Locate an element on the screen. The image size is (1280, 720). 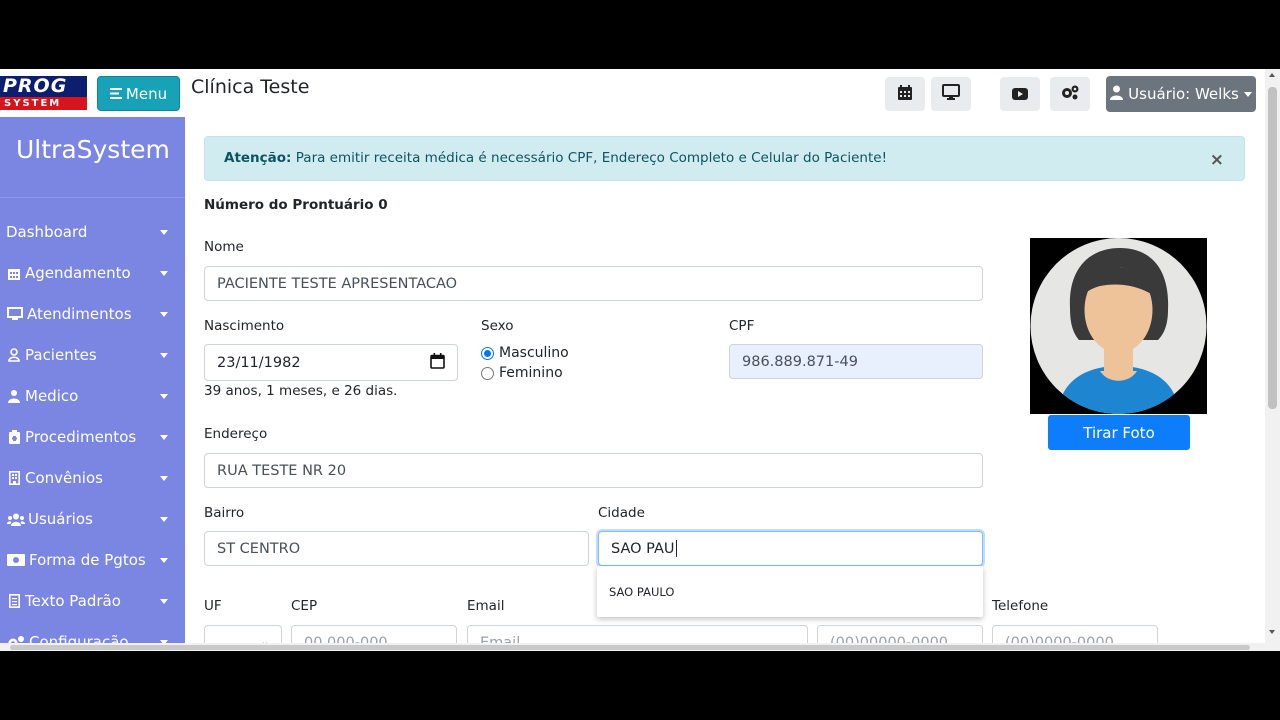
sidebar-divider is located at coordinates (92, 197).